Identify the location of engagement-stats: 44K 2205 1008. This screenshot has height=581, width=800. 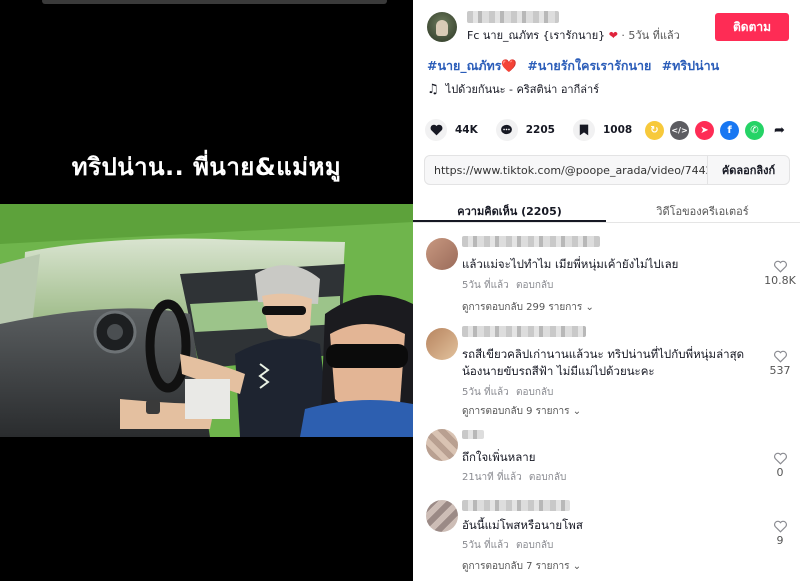
(537, 130).